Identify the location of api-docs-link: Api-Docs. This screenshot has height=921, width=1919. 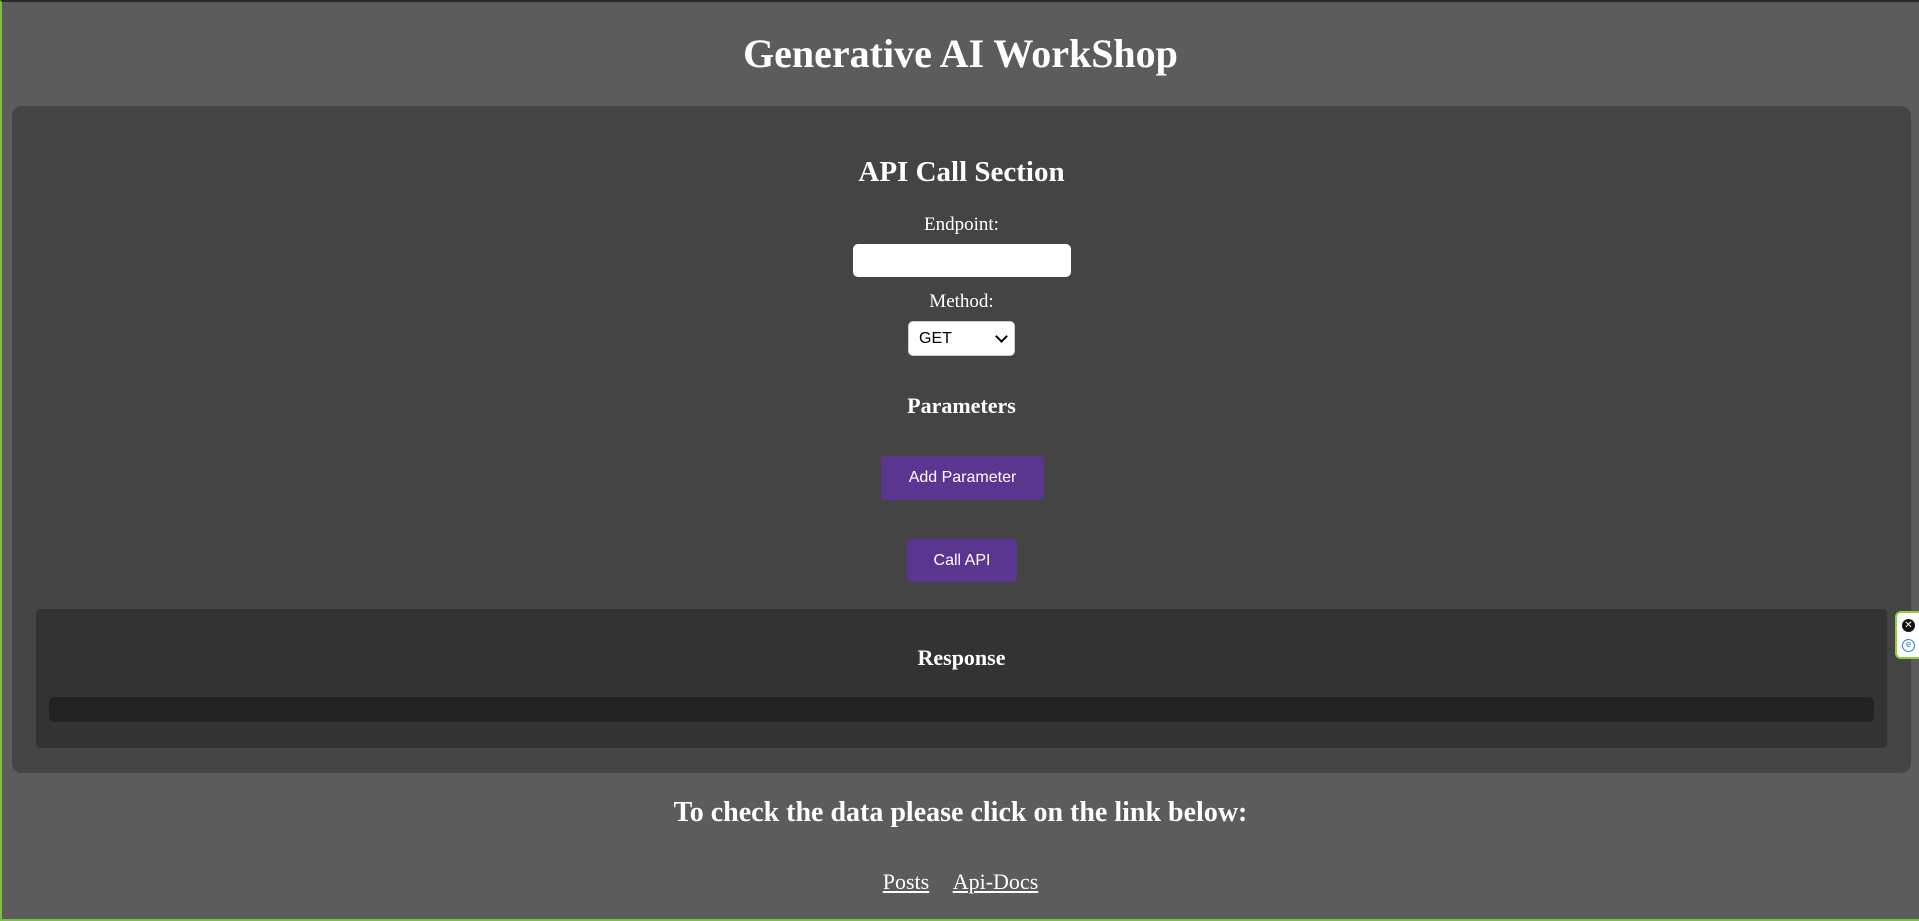
(996, 881).